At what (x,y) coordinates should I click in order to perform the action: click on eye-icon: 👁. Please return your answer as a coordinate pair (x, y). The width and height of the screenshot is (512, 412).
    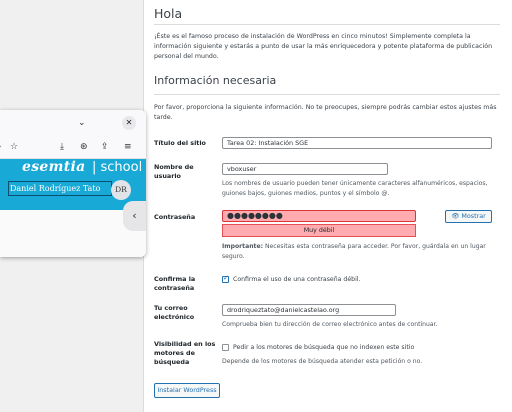
    Looking at the image, I should click on (455, 216).